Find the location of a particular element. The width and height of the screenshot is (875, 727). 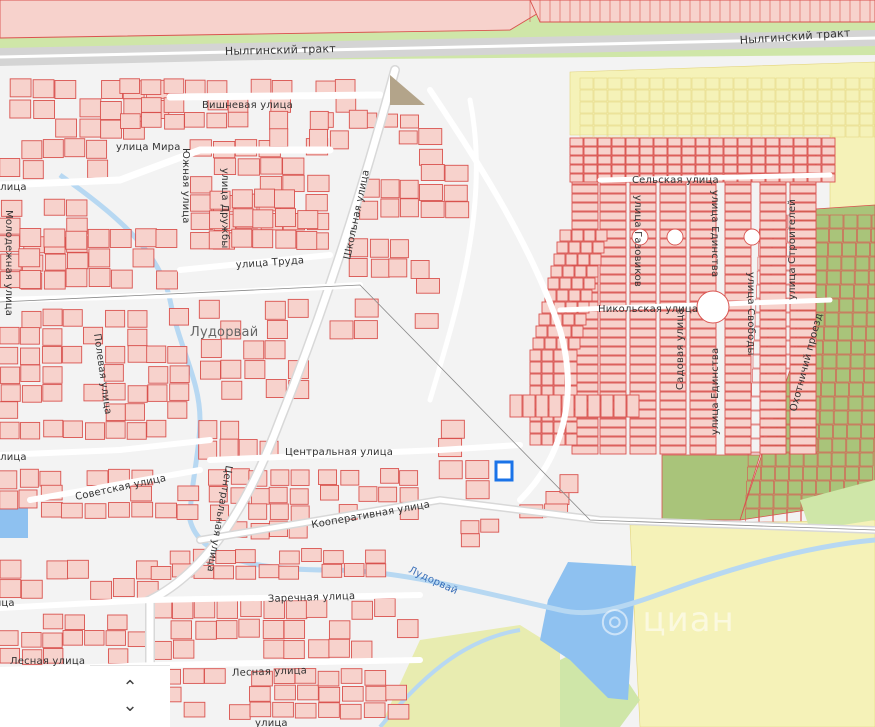

selected-parcel is located at coordinates (504, 471).